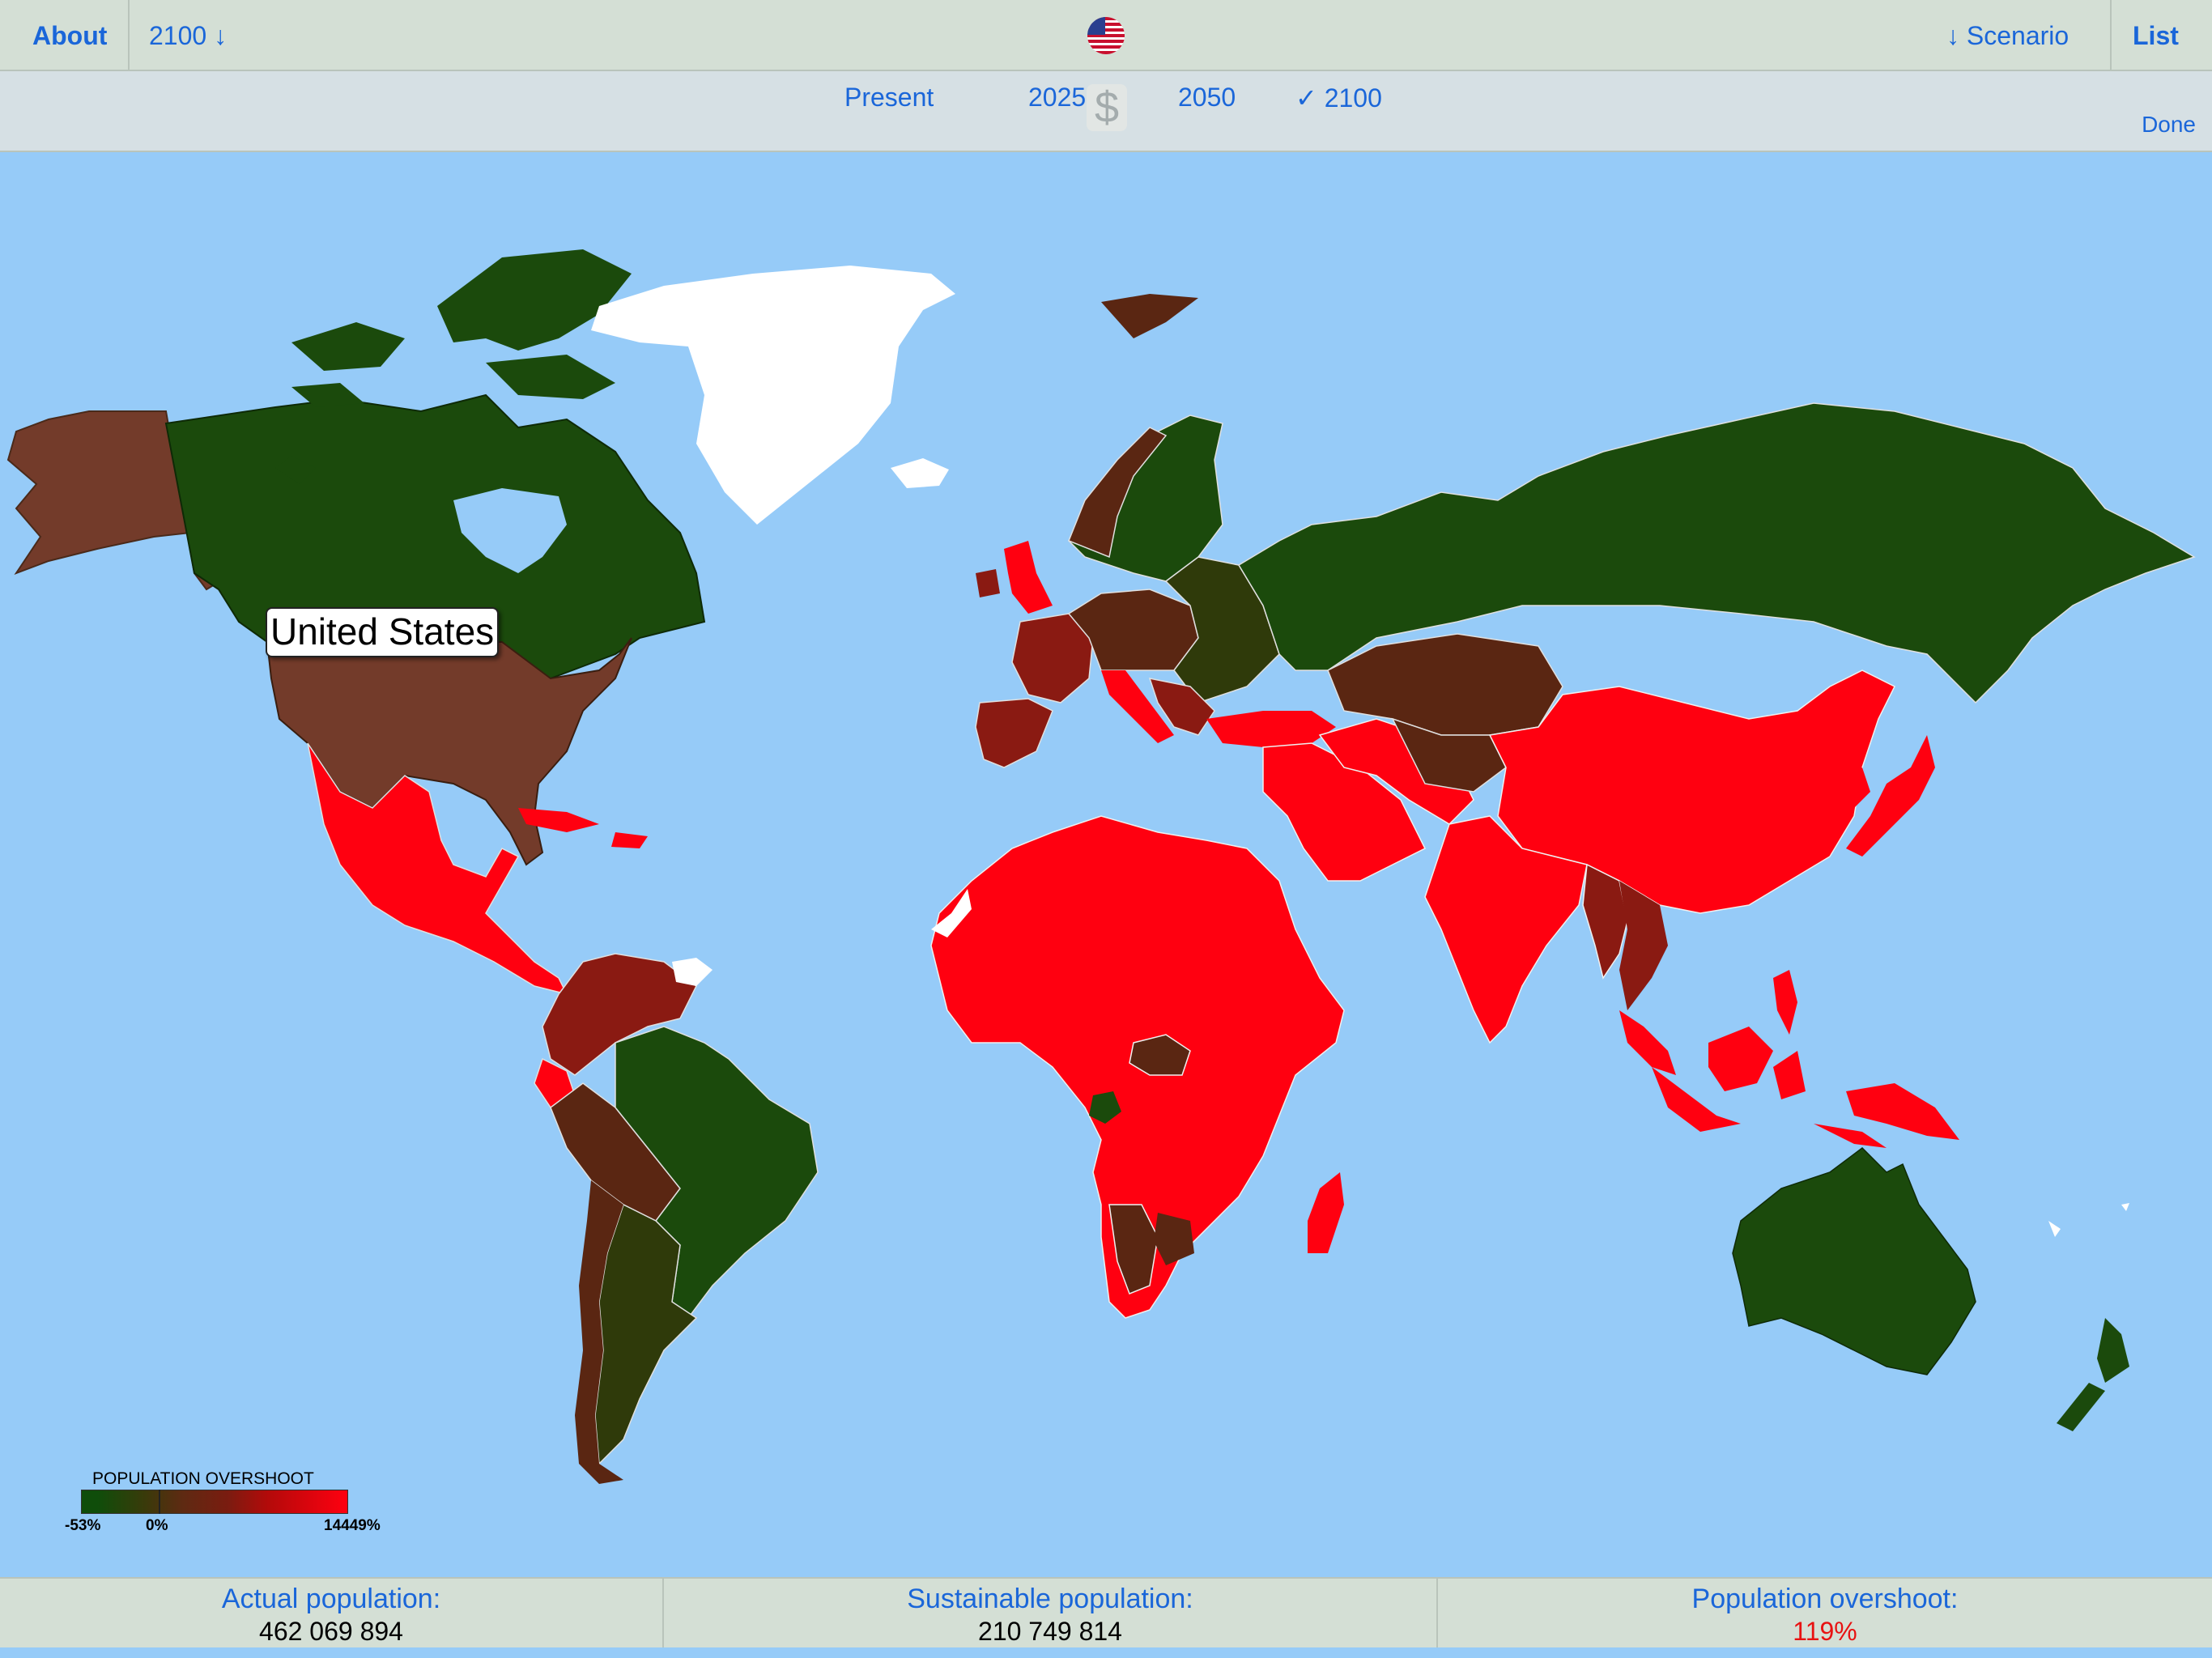 This screenshot has width=2212, height=1658. Describe the element at coordinates (920, 473) in the screenshot. I see `country-iceland` at that location.